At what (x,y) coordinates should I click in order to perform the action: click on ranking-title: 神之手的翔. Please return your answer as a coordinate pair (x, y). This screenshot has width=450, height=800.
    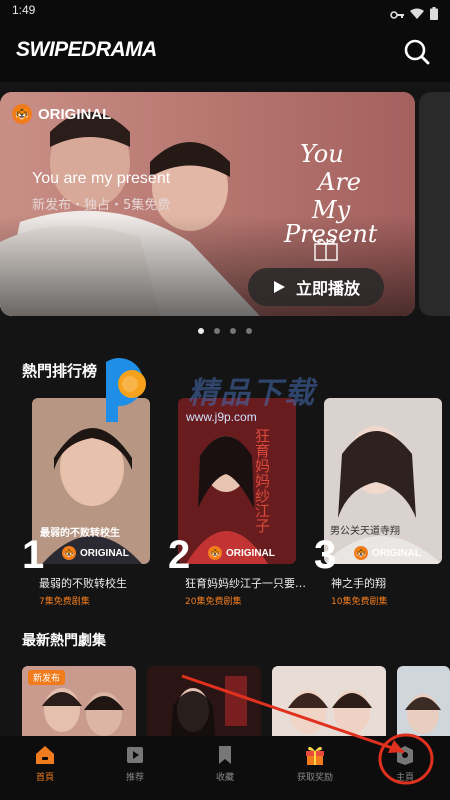
    Looking at the image, I should click on (386, 583).